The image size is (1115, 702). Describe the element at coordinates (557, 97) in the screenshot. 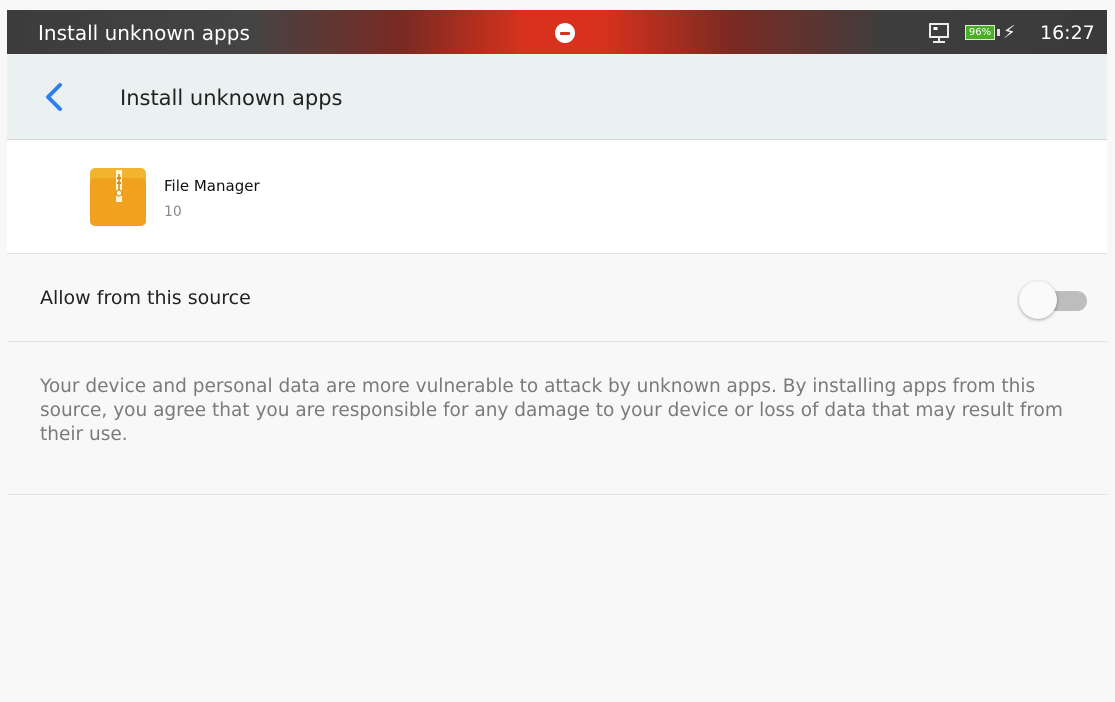

I see `app-bar: Install unknown apps` at that location.